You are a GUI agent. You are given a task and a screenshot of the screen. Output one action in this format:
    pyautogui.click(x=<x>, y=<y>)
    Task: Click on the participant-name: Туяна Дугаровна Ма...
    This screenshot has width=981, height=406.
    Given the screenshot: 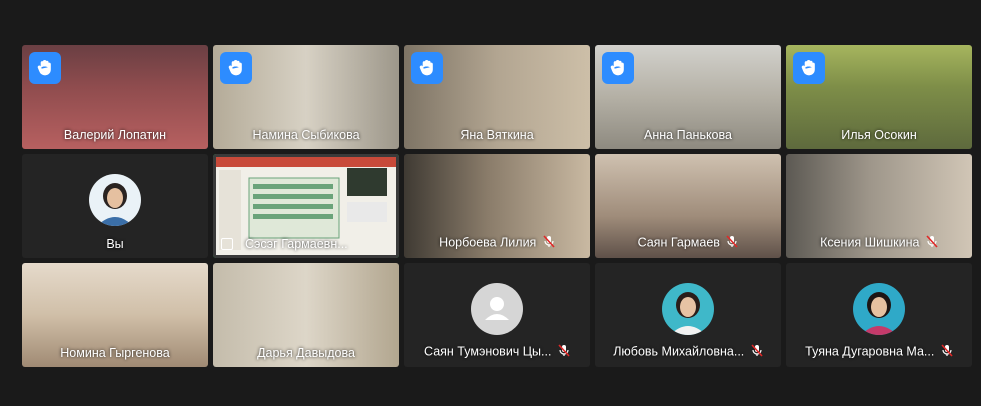 What is the action you would take?
    pyautogui.click(x=870, y=351)
    